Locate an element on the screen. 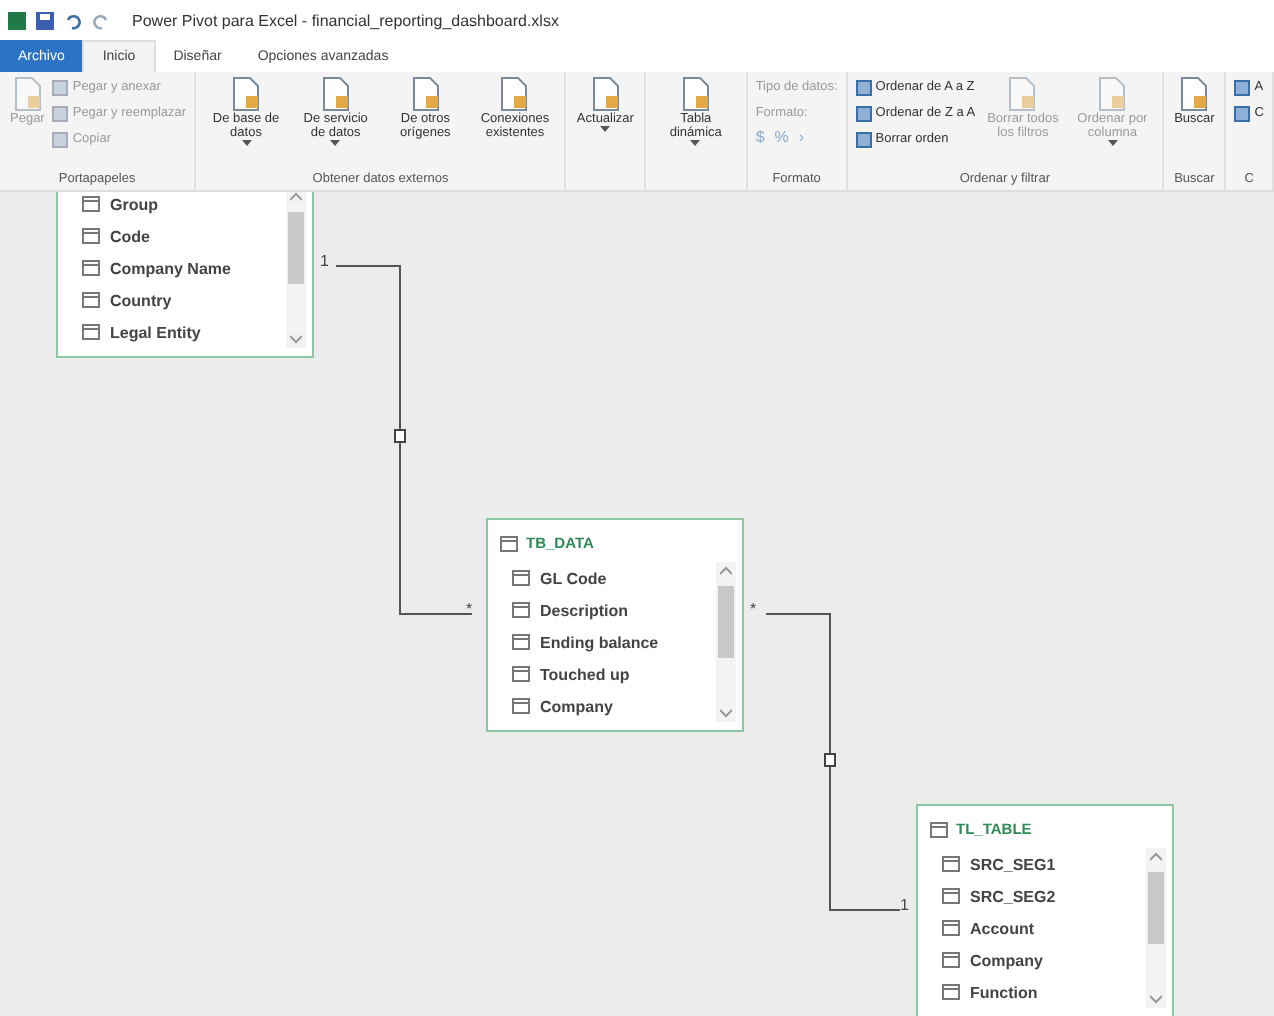 This screenshot has height=1016, width=1274. field-name: SRC_SEG2 is located at coordinates (1013, 896).